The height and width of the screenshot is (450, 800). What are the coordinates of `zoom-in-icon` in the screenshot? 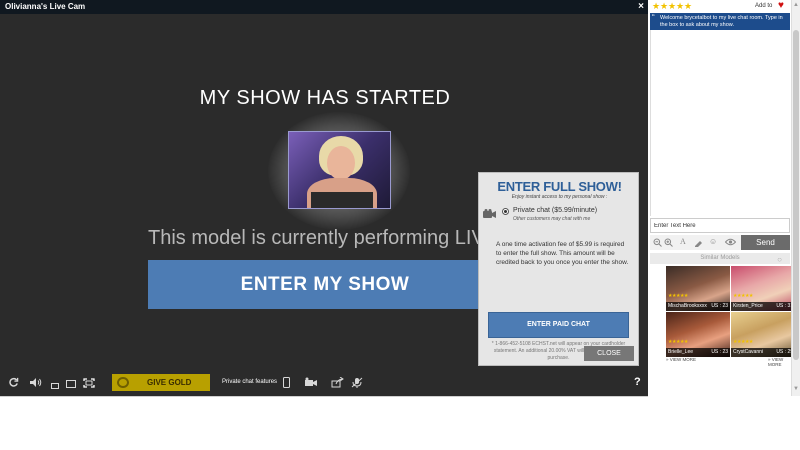 It's located at (668, 243).